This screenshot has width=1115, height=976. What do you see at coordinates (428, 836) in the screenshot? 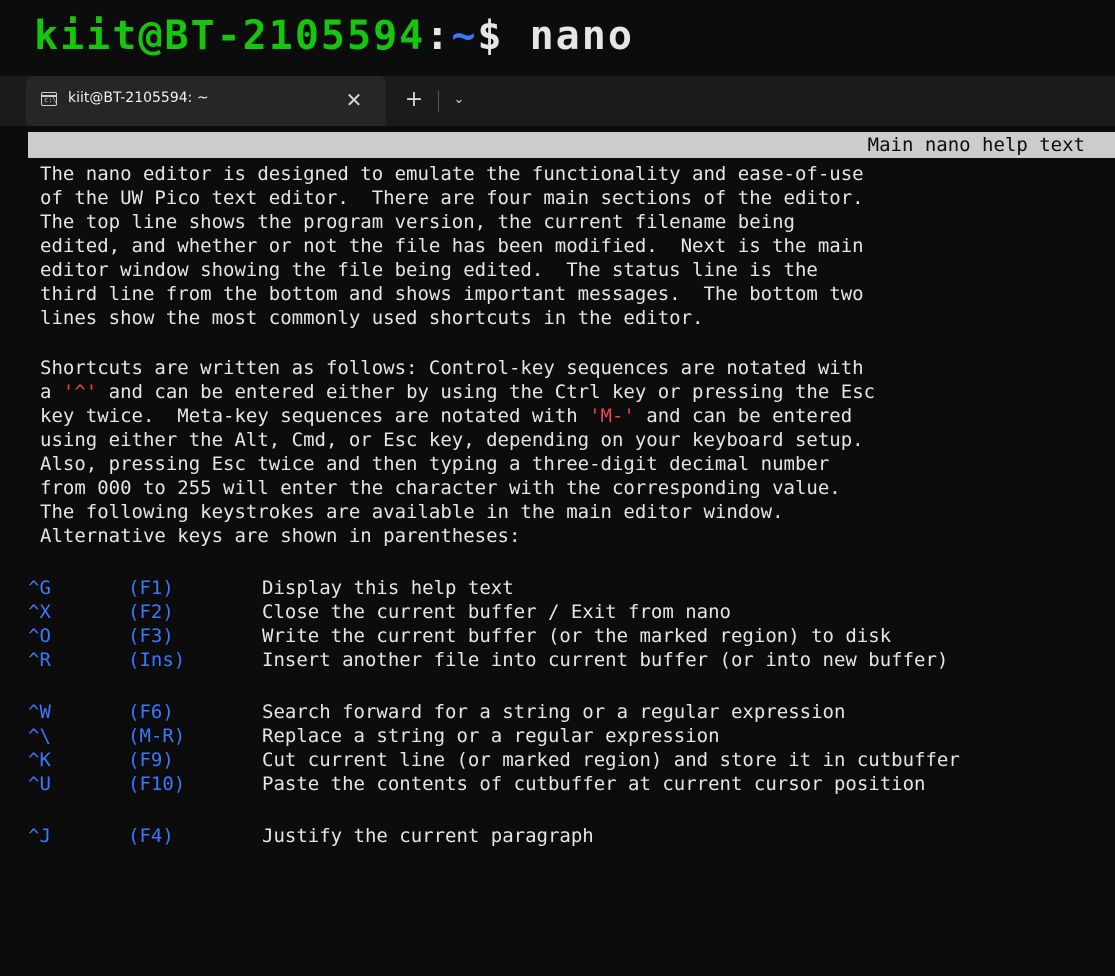
I see `shortcut-description: Justify the current paragraph` at bounding box center [428, 836].